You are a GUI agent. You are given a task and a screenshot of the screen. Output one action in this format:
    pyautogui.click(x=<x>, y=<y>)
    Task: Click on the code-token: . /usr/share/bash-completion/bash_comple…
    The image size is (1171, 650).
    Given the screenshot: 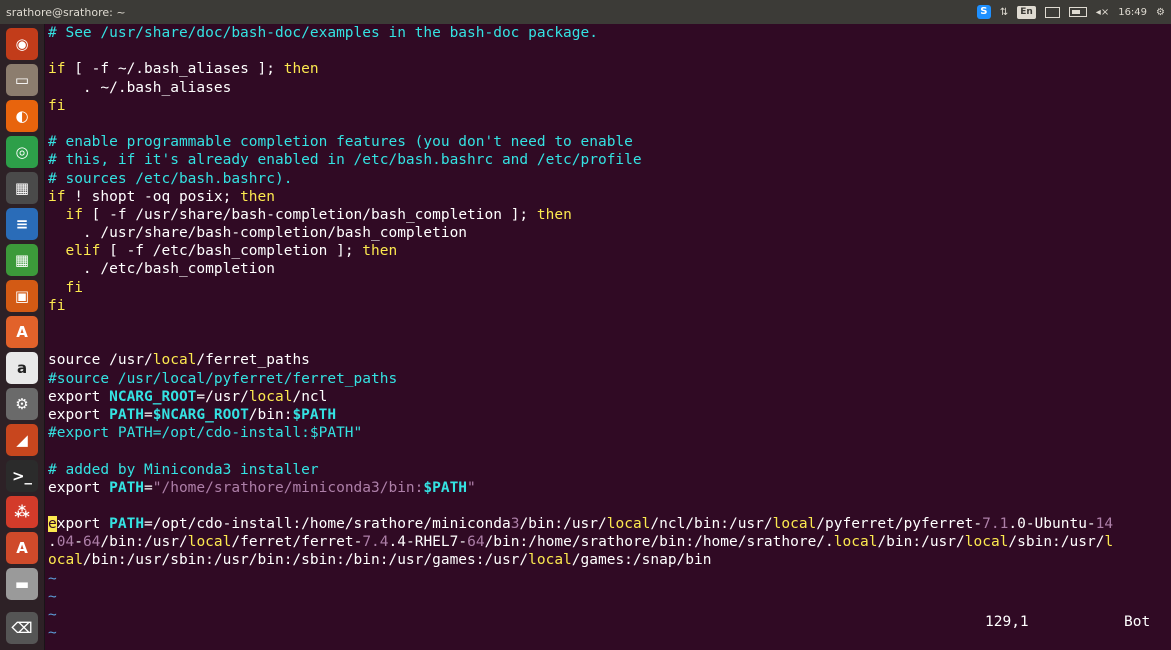 What is the action you would take?
    pyautogui.click(x=258, y=233)
    